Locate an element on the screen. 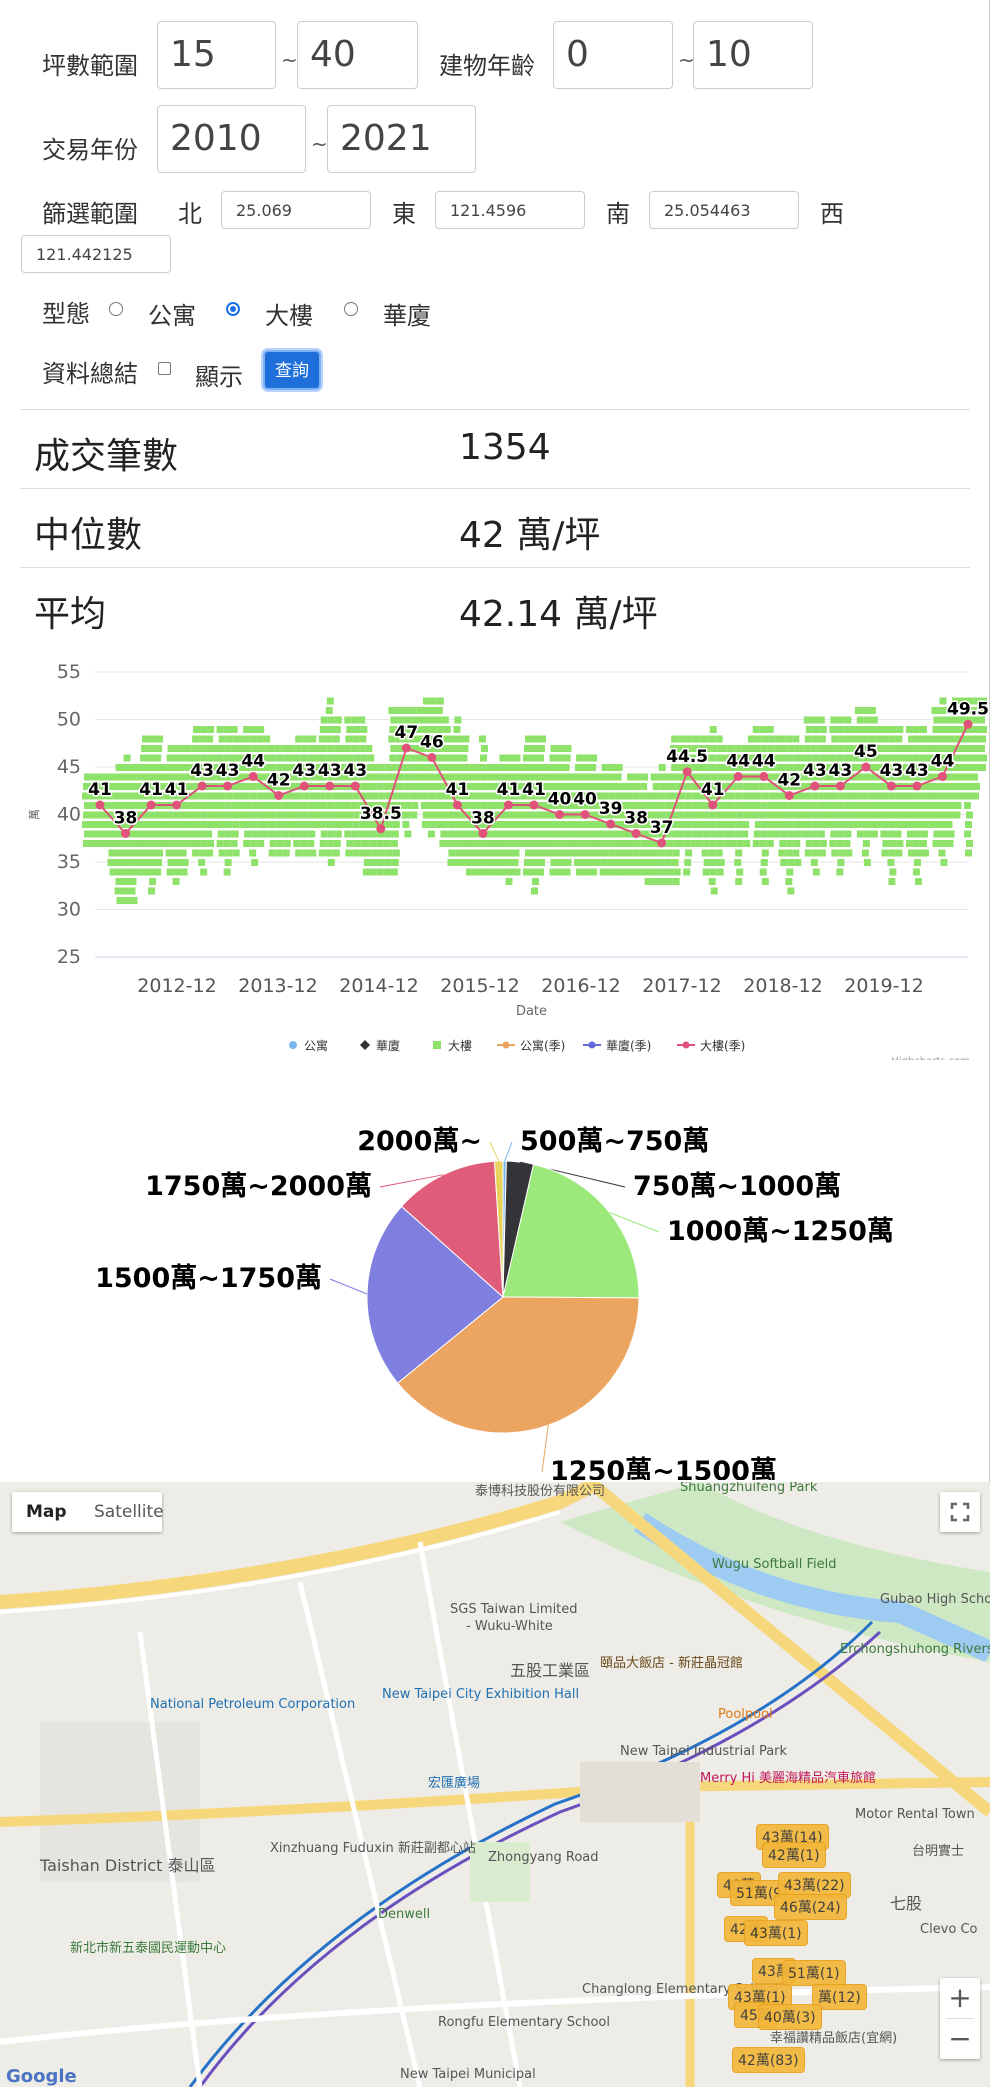  type-radio-apartment is located at coordinates (116, 309).